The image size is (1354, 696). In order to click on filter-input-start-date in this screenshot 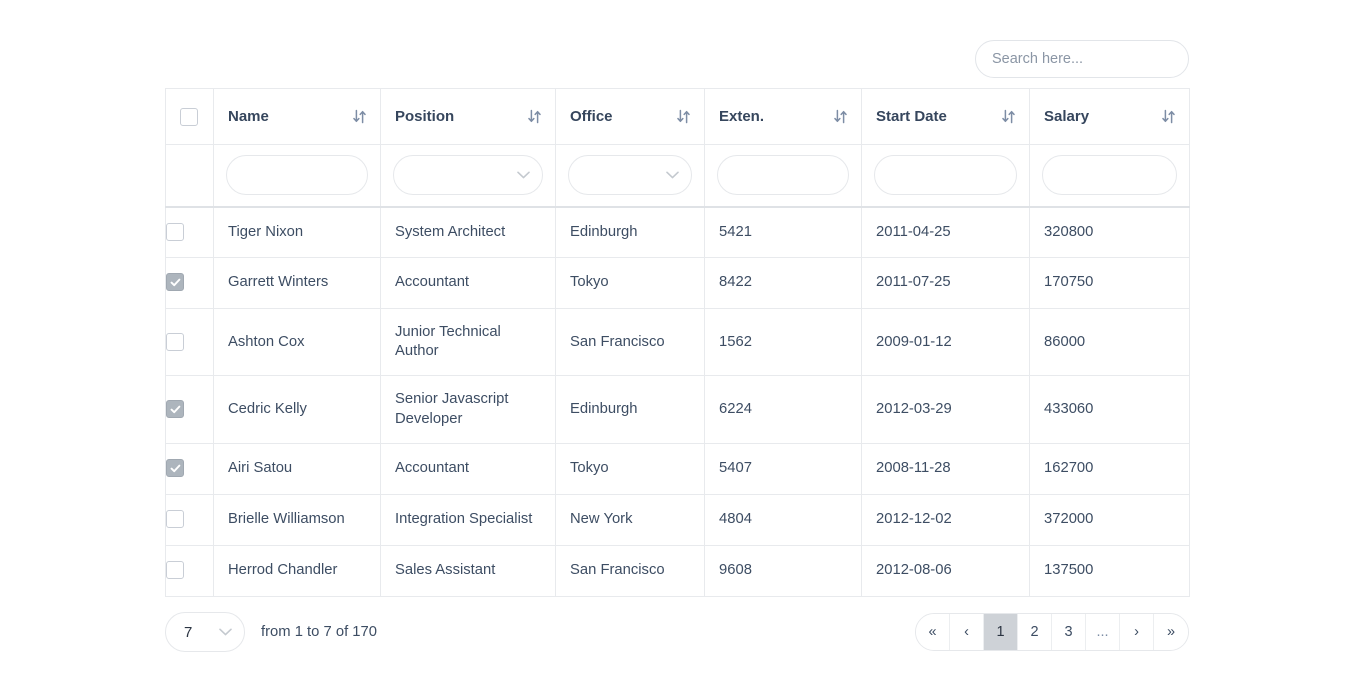, I will do `click(945, 175)`.